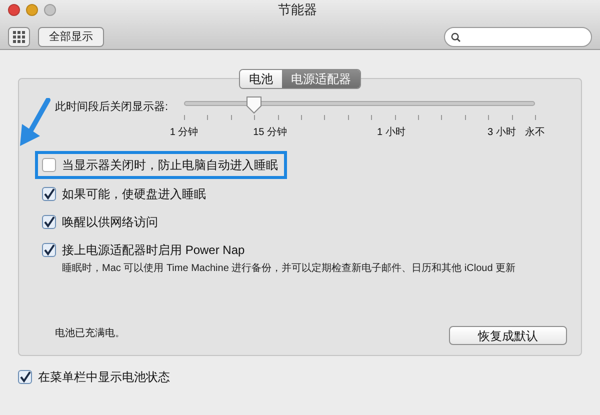 This screenshot has height=415, width=600. I want to click on tab: 电源适配器, so click(321, 79).